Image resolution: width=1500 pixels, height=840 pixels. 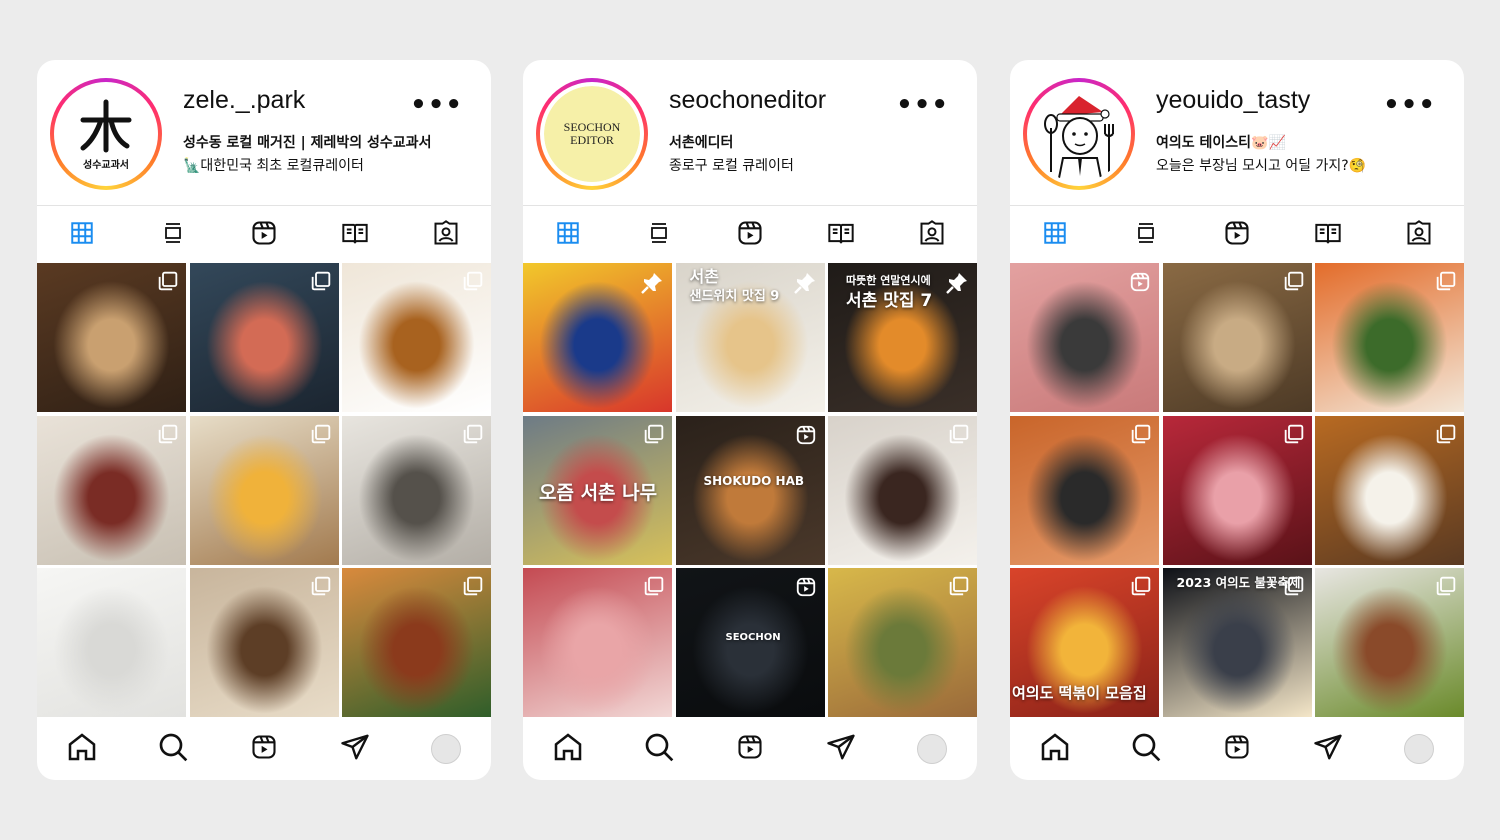 I want to click on post-thumbnail-campfire-night: 따뜻한 연말연시에 서촌 맛집 7, so click(x=902, y=337).